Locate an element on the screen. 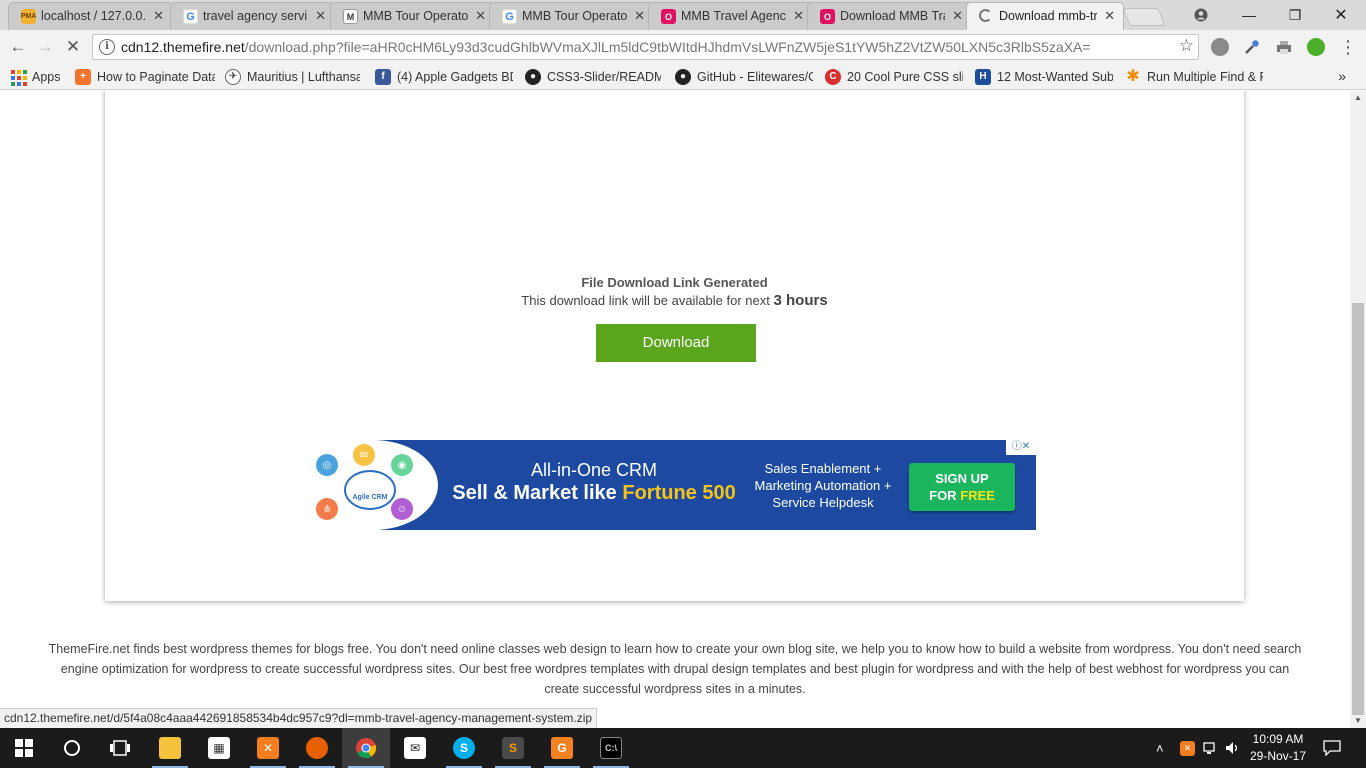 The image size is (1366, 768). chrome-icon is located at coordinates (366, 748).